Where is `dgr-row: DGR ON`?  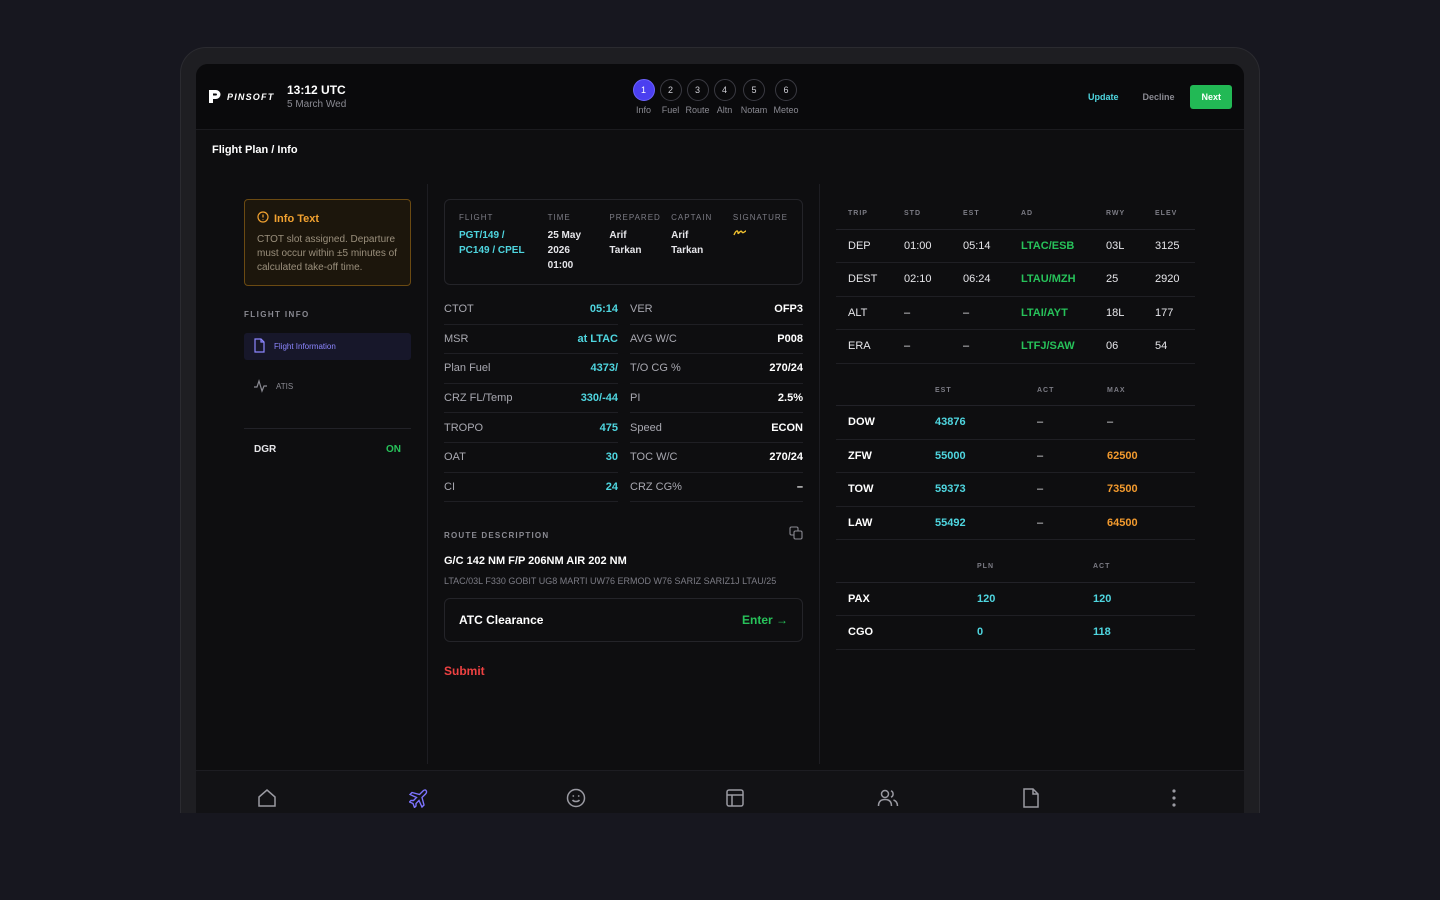 dgr-row: DGR ON is located at coordinates (327, 441).